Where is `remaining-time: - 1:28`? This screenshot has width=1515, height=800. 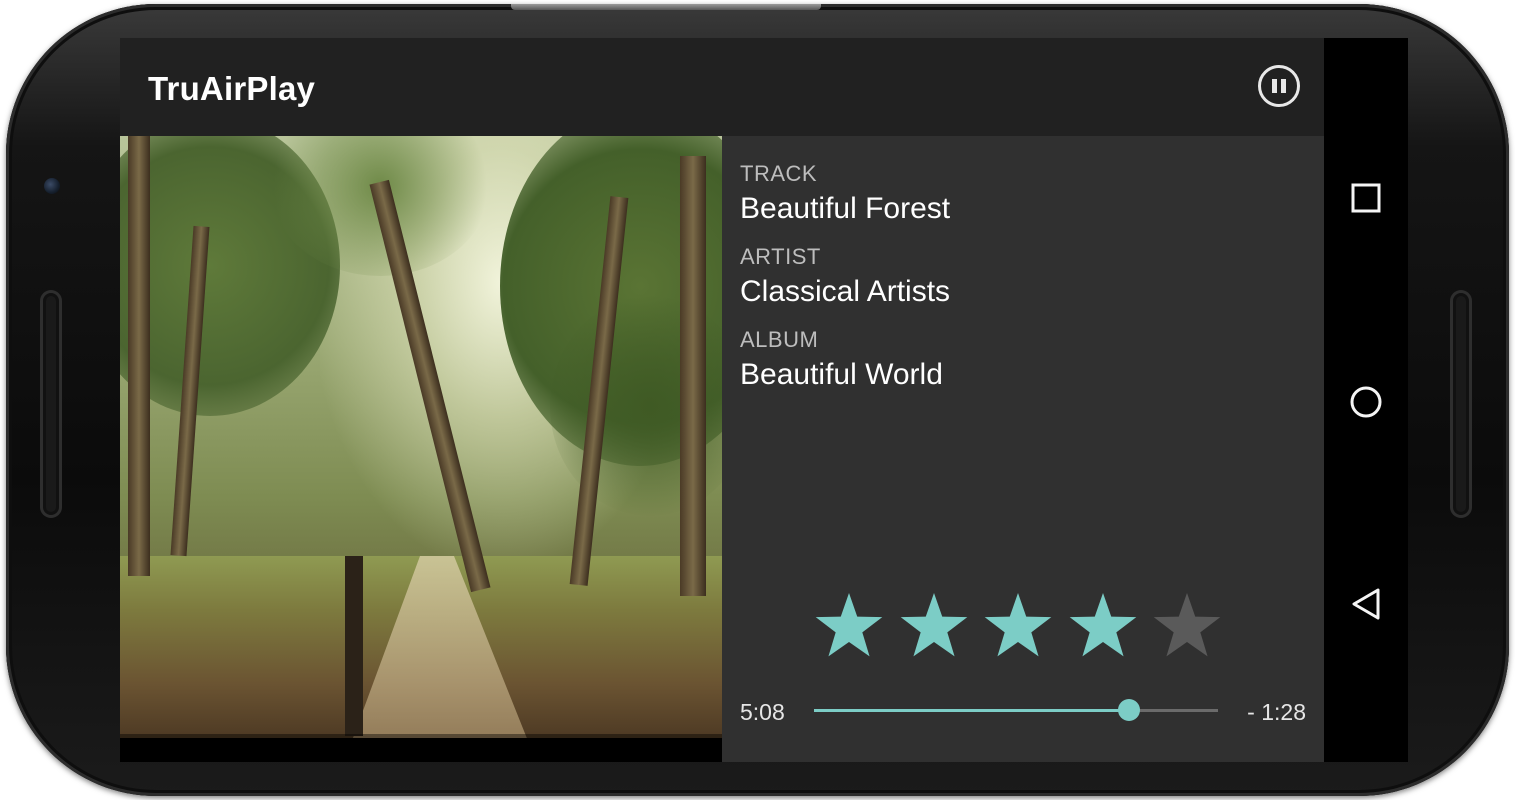 remaining-time: - 1:28 is located at coordinates (1276, 712).